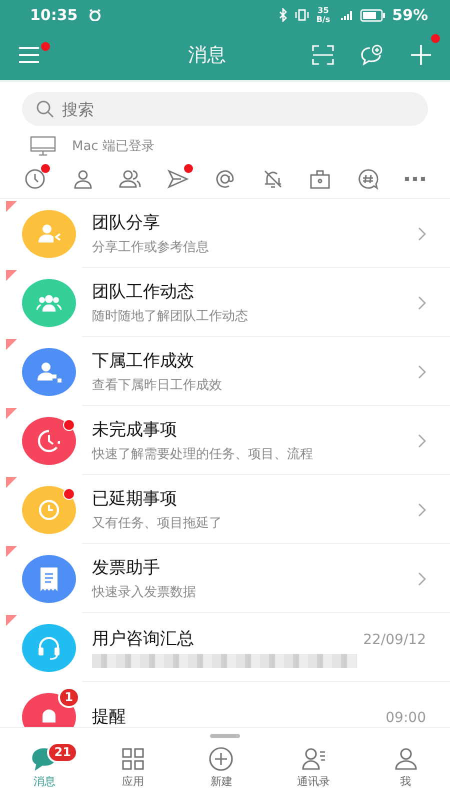 This screenshot has height=800, width=450. I want to click on conversation-title: 发票助手, so click(126, 568).